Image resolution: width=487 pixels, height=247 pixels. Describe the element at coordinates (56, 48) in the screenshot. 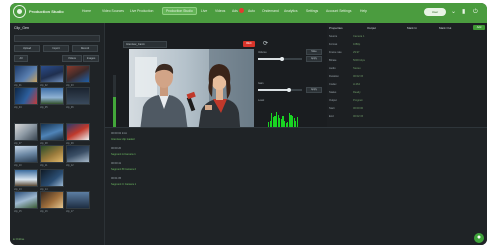

I see `import-button: Import` at that location.